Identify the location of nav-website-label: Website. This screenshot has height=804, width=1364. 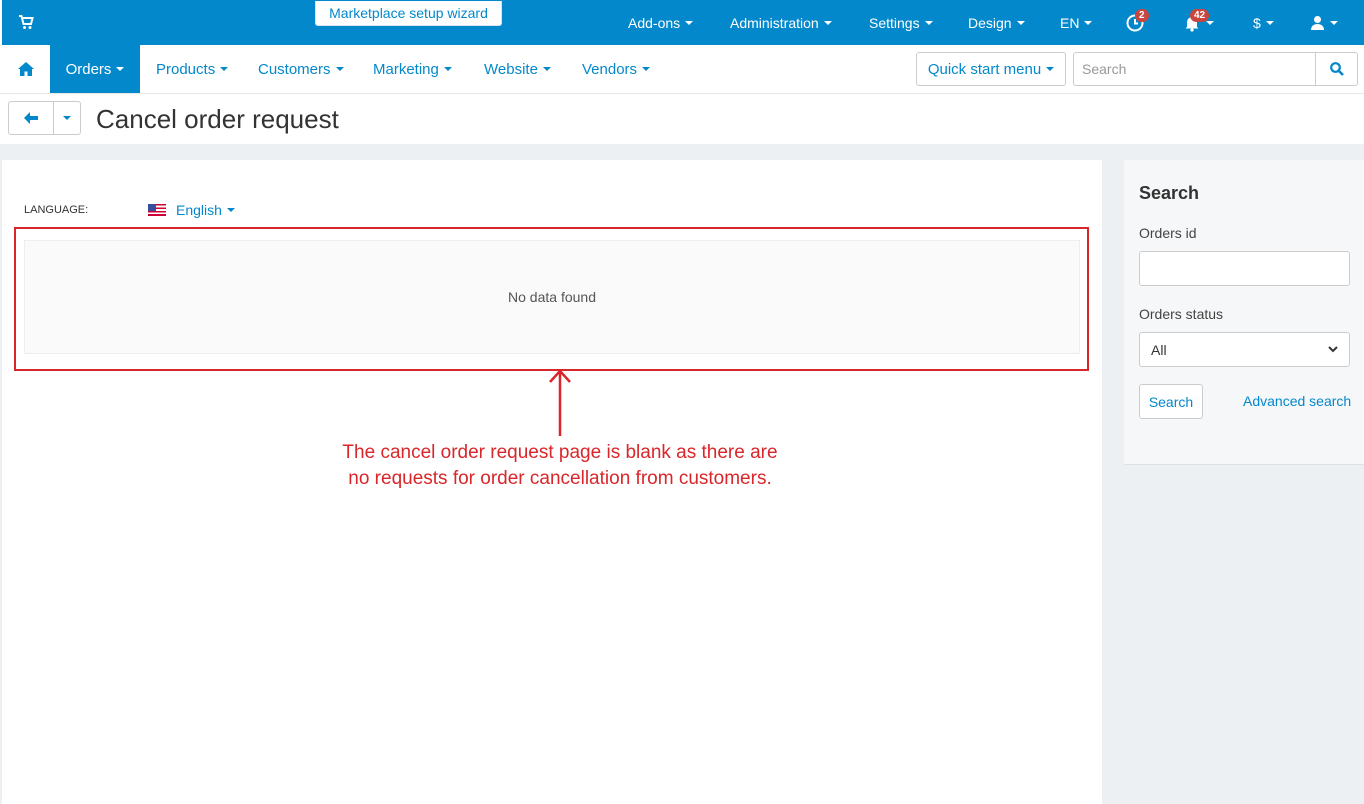
(511, 69).